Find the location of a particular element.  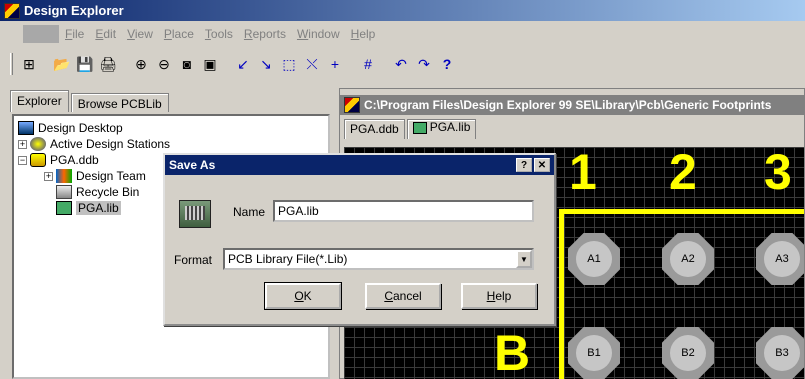

tree-item-active-design-stations: + Active Design Stations is located at coordinates (171, 144).